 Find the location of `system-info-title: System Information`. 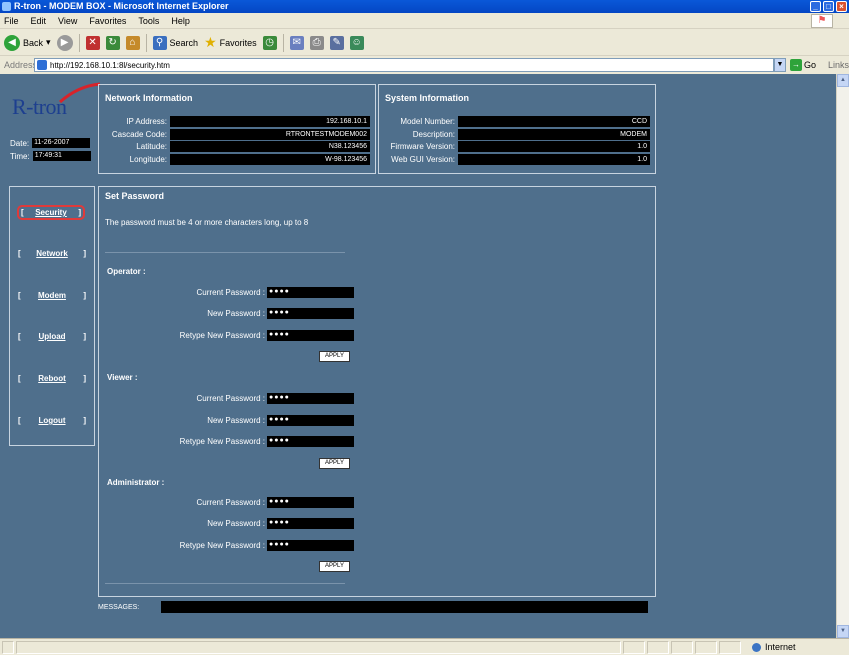

system-info-title: System Information is located at coordinates (427, 98).